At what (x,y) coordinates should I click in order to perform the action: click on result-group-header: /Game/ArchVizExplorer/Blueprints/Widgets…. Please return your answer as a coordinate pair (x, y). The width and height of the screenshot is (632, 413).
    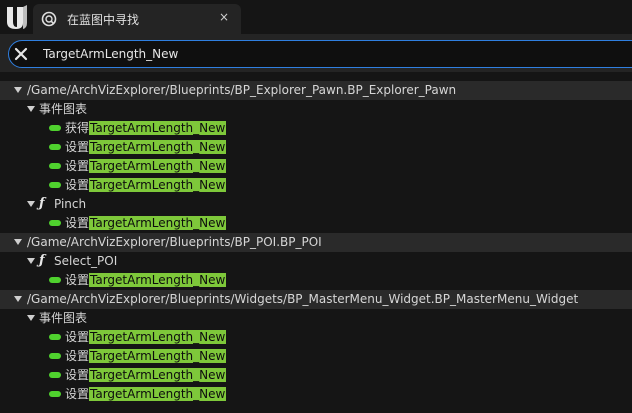
    Looking at the image, I should click on (316, 299).